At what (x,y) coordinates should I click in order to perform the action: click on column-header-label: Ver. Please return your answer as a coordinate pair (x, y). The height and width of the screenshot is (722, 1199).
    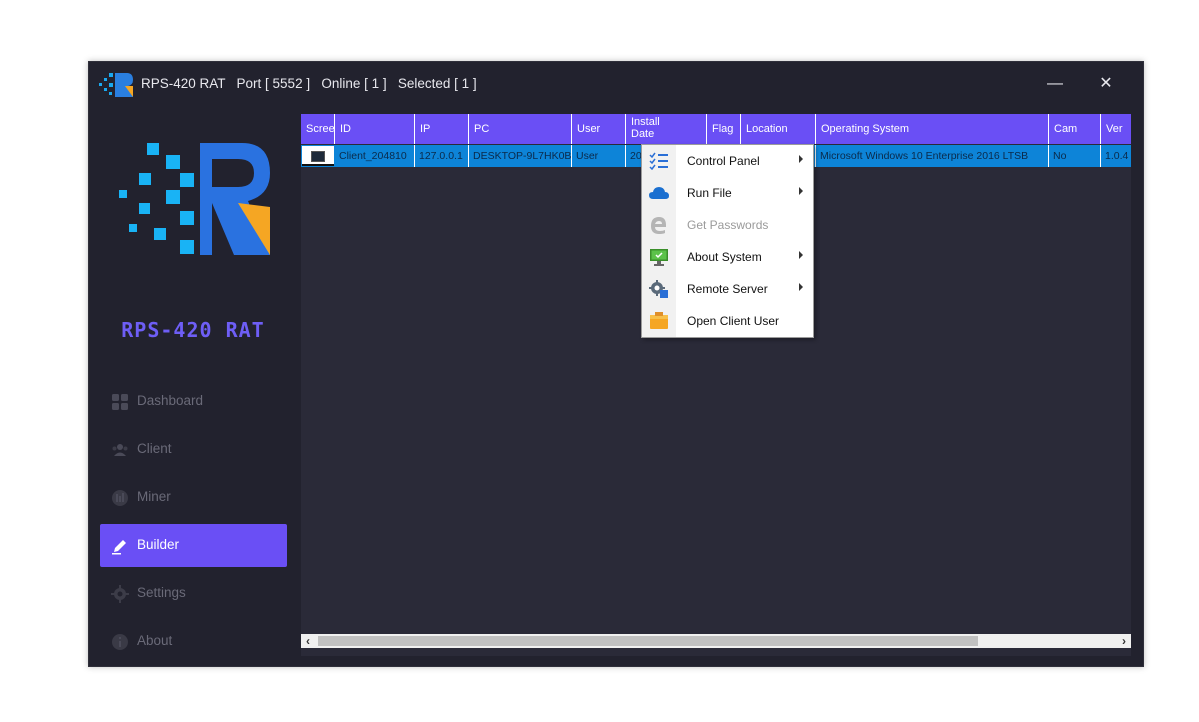
    Looking at the image, I should click on (1114, 129).